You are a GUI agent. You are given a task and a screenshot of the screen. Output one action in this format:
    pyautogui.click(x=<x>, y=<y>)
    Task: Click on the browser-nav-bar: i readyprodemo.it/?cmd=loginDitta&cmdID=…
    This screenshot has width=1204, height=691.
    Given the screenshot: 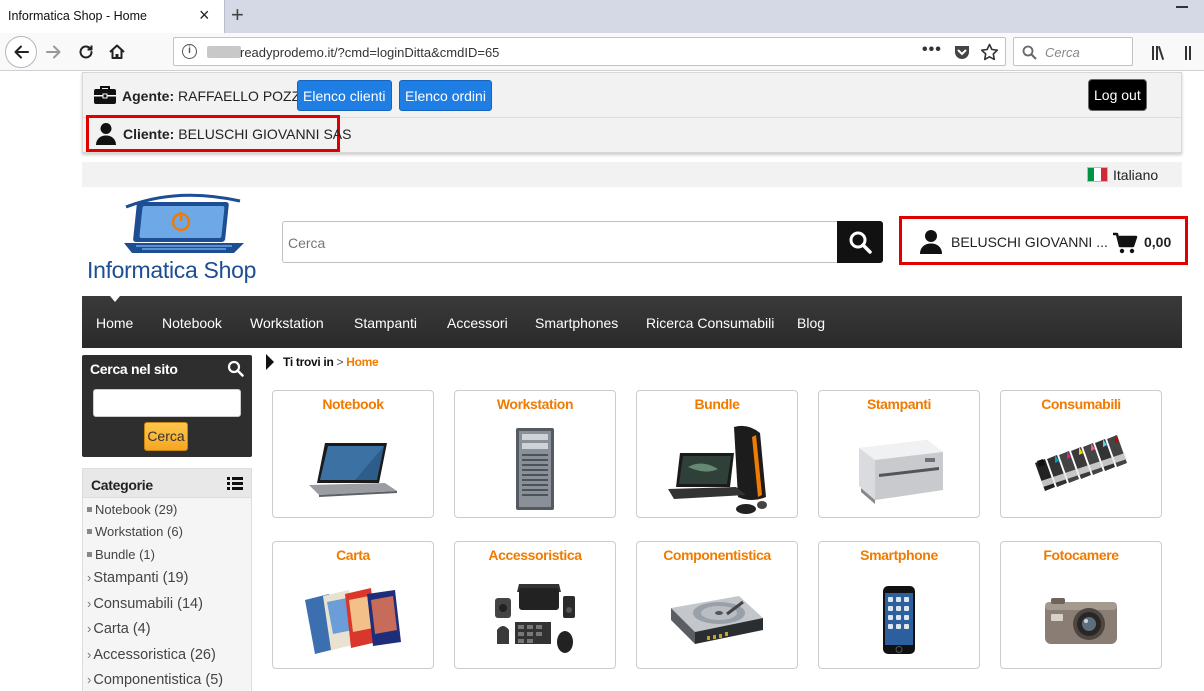 What is the action you would take?
    pyautogui.click(x=602, y=52)
    